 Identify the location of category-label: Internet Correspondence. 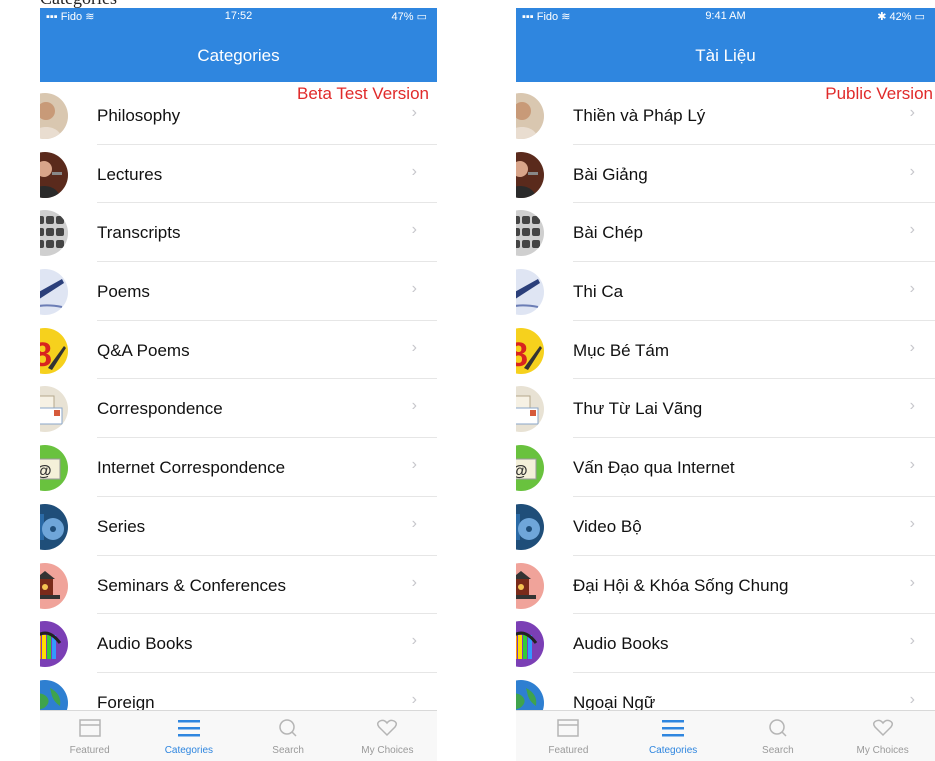
(191, 468).